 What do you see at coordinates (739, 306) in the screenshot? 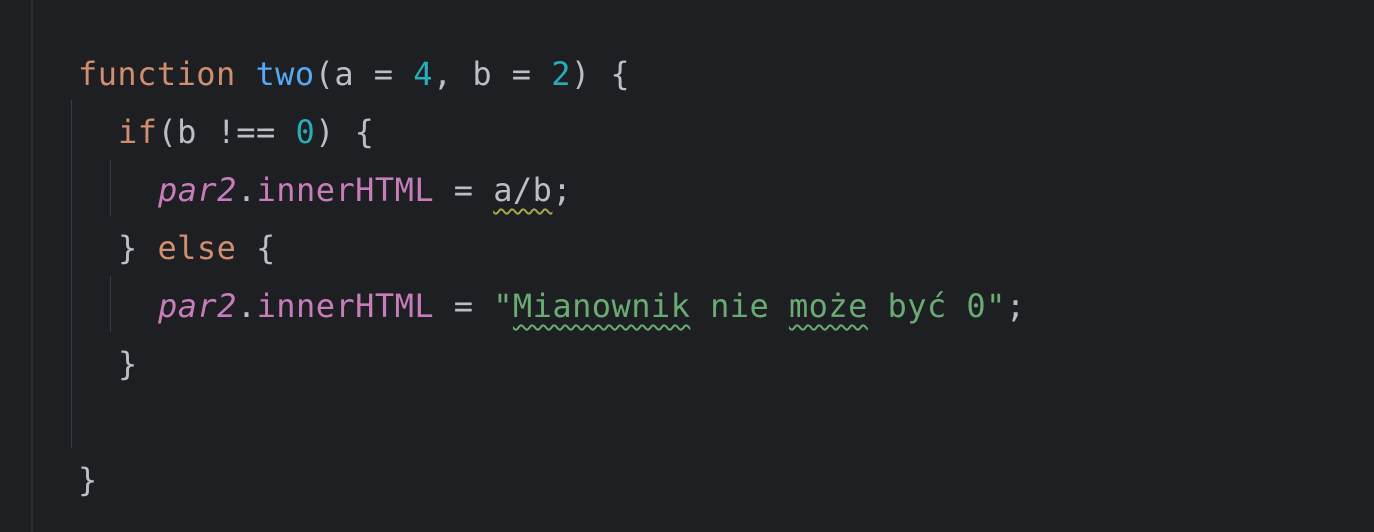
I see `string-segment: nie` at bounding box center [739, 306].